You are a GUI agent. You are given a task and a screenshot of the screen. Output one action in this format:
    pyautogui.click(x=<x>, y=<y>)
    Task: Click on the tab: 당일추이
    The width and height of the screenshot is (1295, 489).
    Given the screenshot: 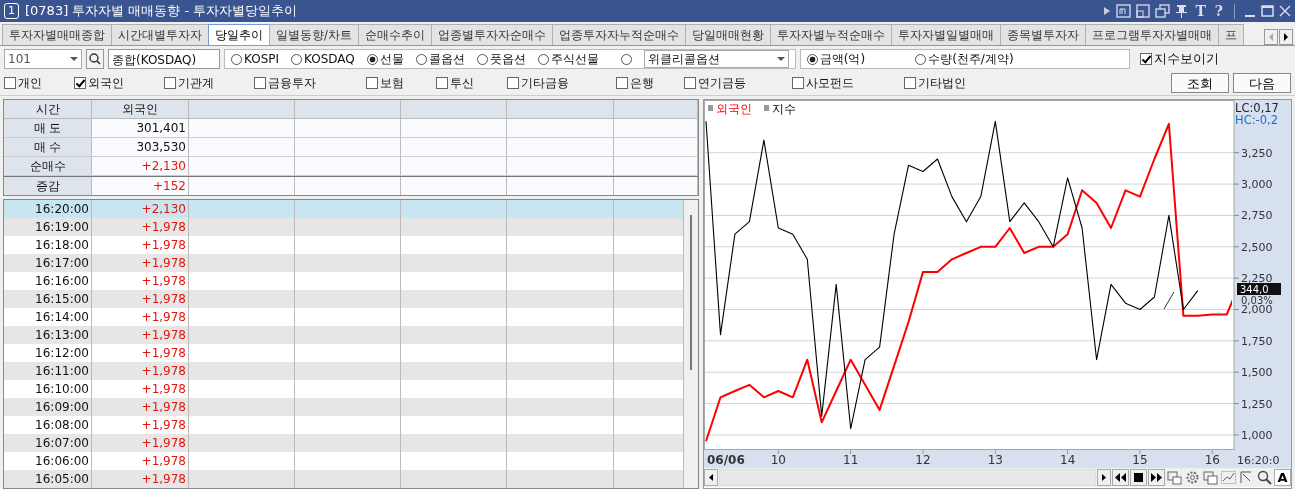 What is the action you would take?
    pyautogui.click(x=239, y=34)
    